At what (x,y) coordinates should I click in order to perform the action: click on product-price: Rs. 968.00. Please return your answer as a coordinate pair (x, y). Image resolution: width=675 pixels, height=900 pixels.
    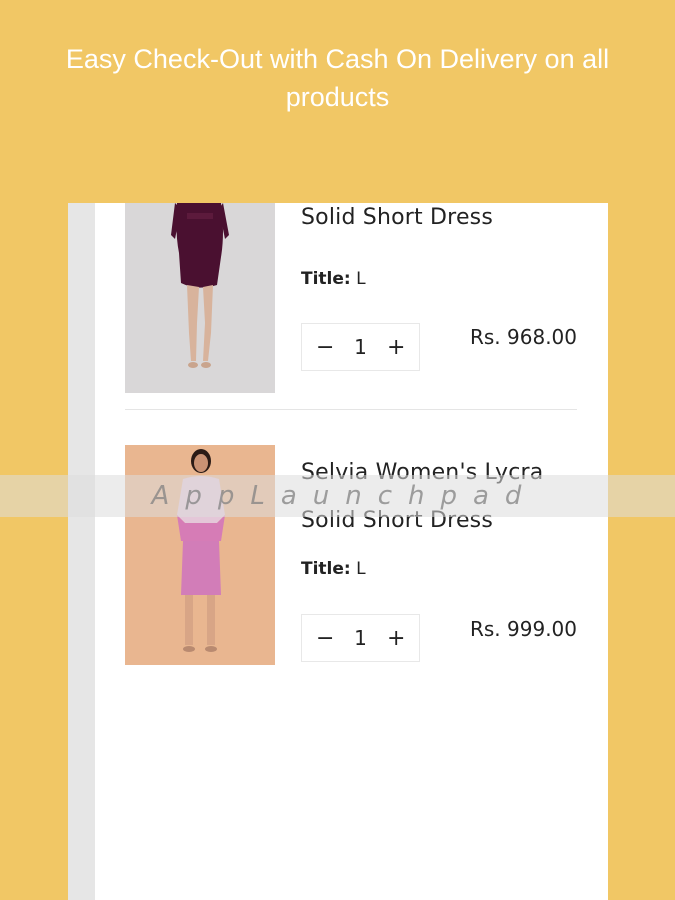
    Looking at the image, I should click on (523, 337).